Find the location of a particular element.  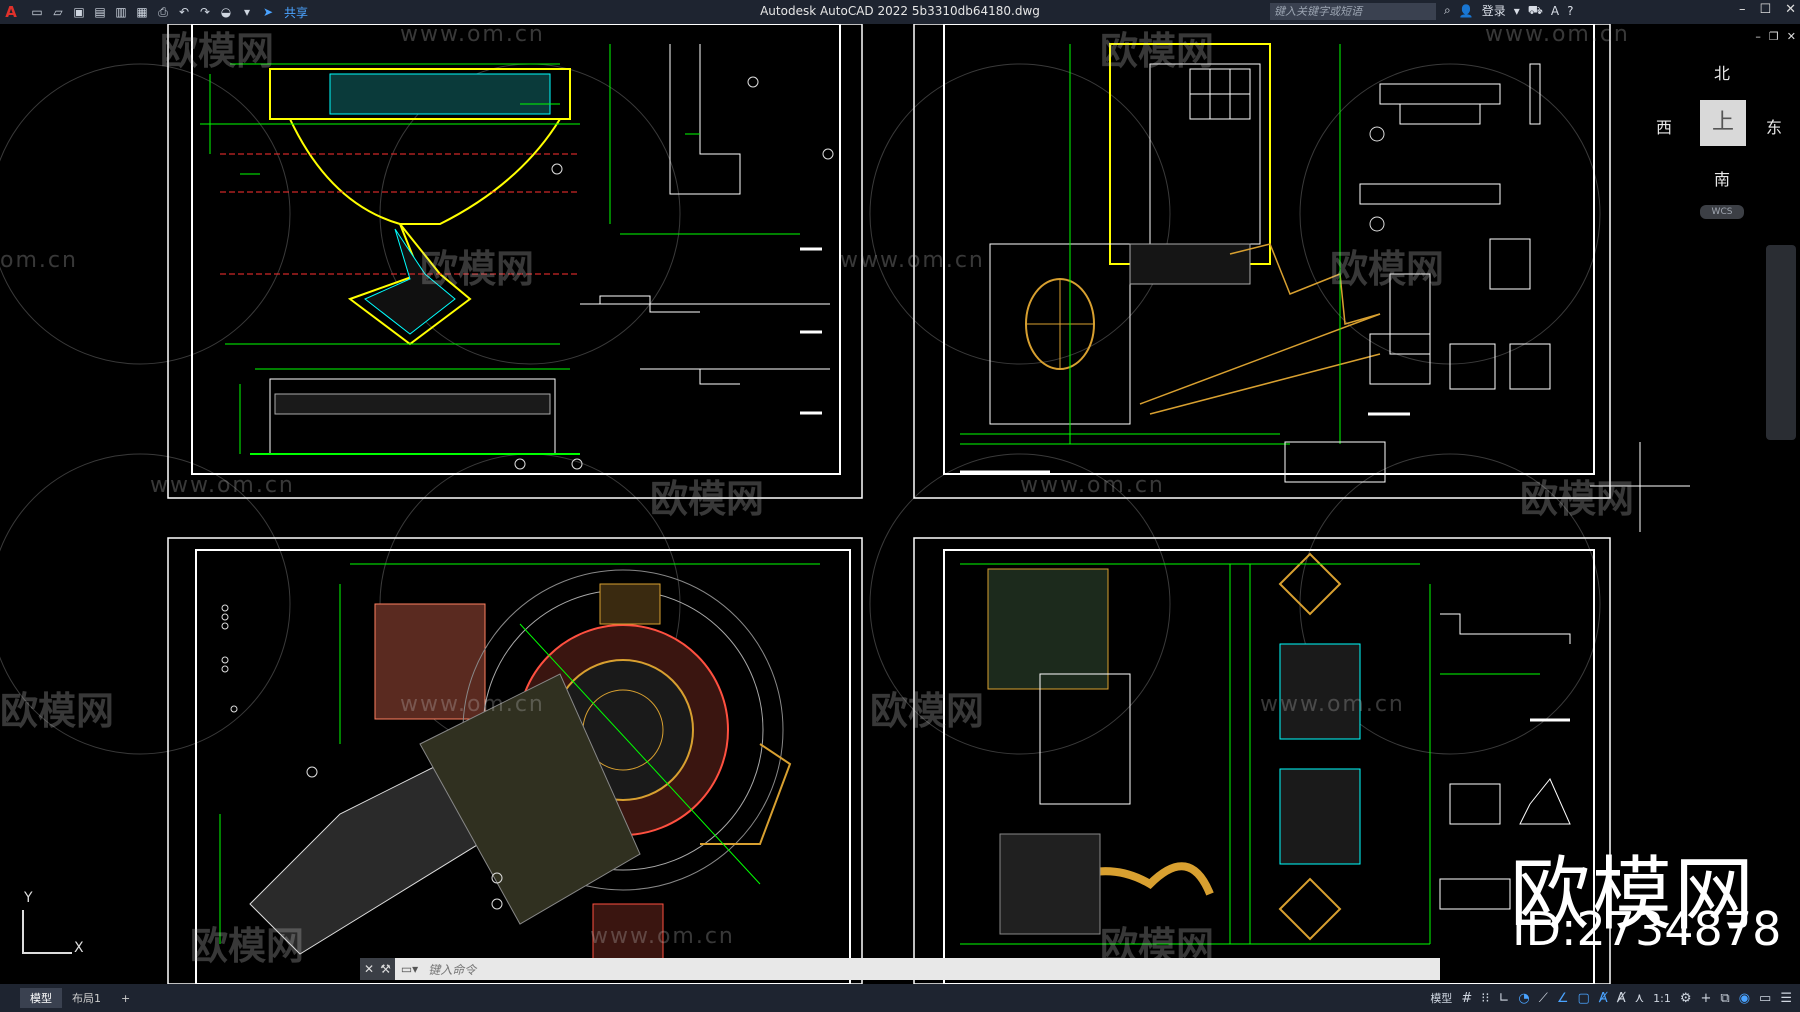

snap-icon: ⁝⁝ is located at coordinates (1485, 998).